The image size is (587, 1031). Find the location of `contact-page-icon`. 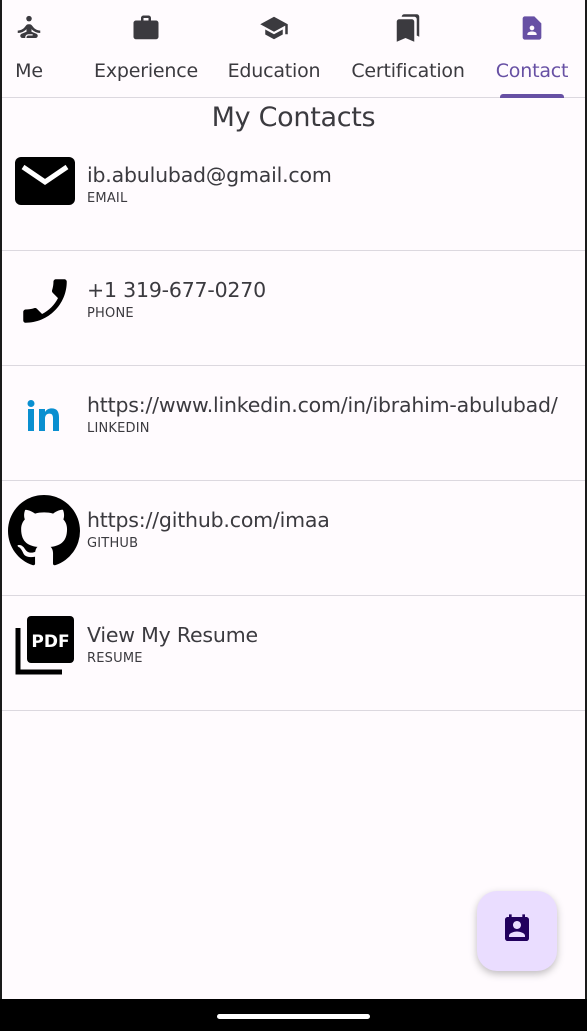

contact-page-icon is located at coordinates (532, 28).